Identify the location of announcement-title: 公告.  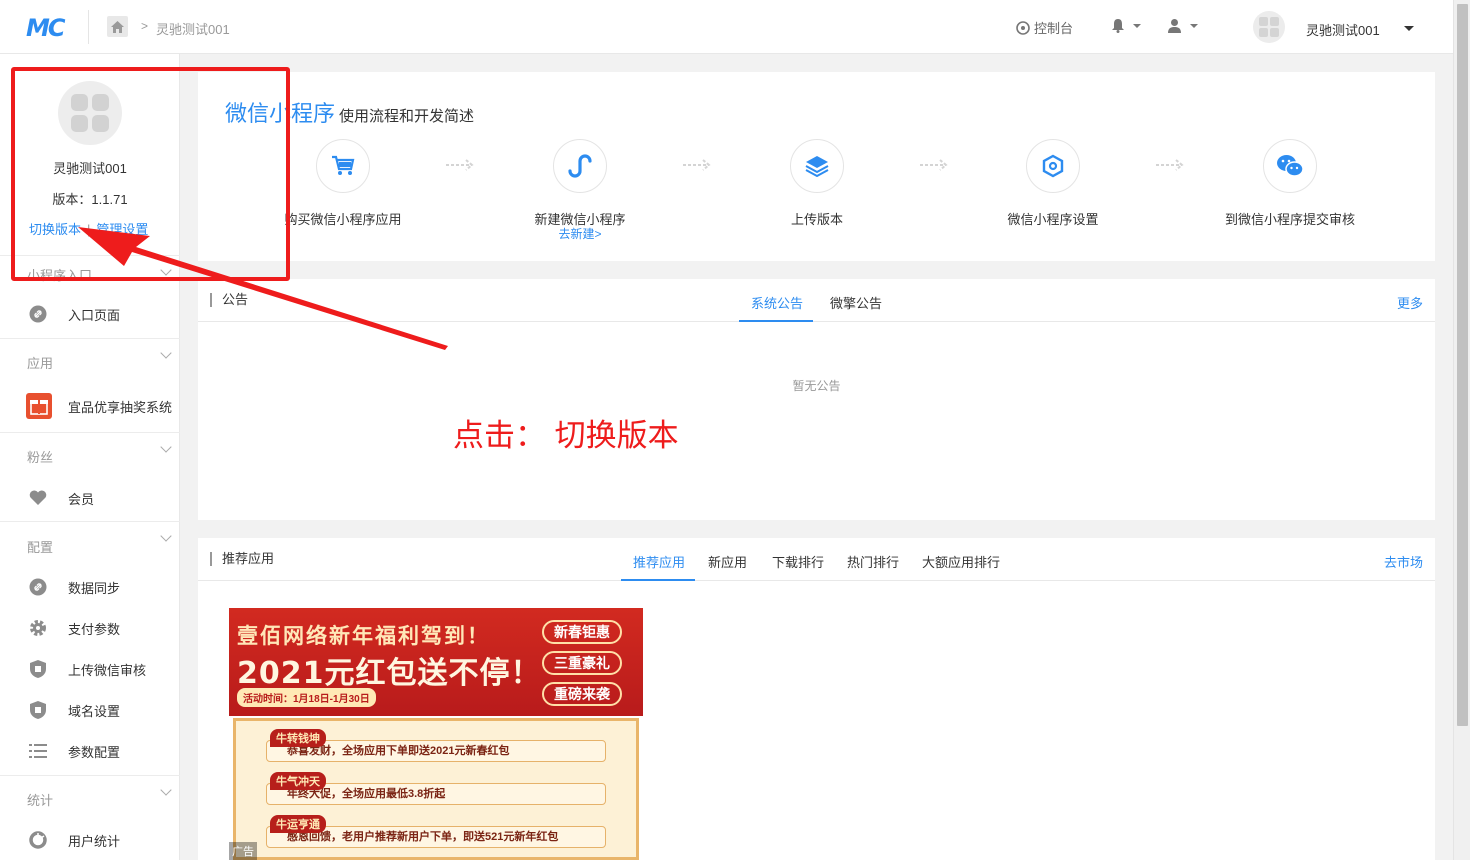
(229, 300).